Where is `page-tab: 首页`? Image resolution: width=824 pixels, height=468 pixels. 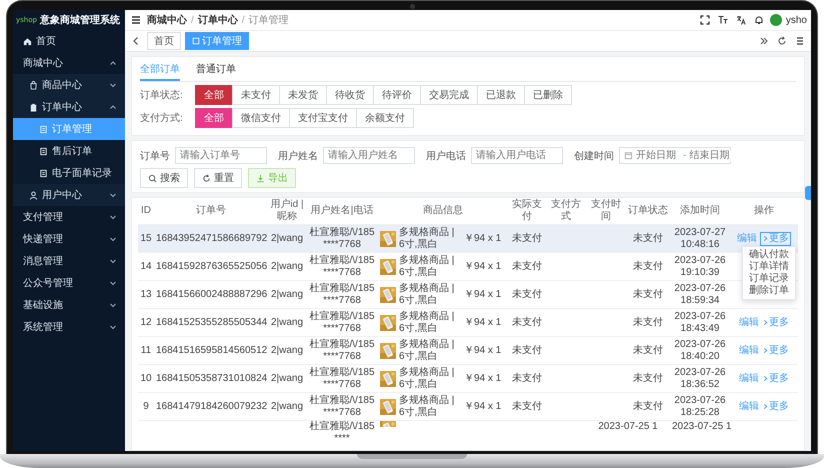 page-tab: 首页 is located at coordinates (164, 41).